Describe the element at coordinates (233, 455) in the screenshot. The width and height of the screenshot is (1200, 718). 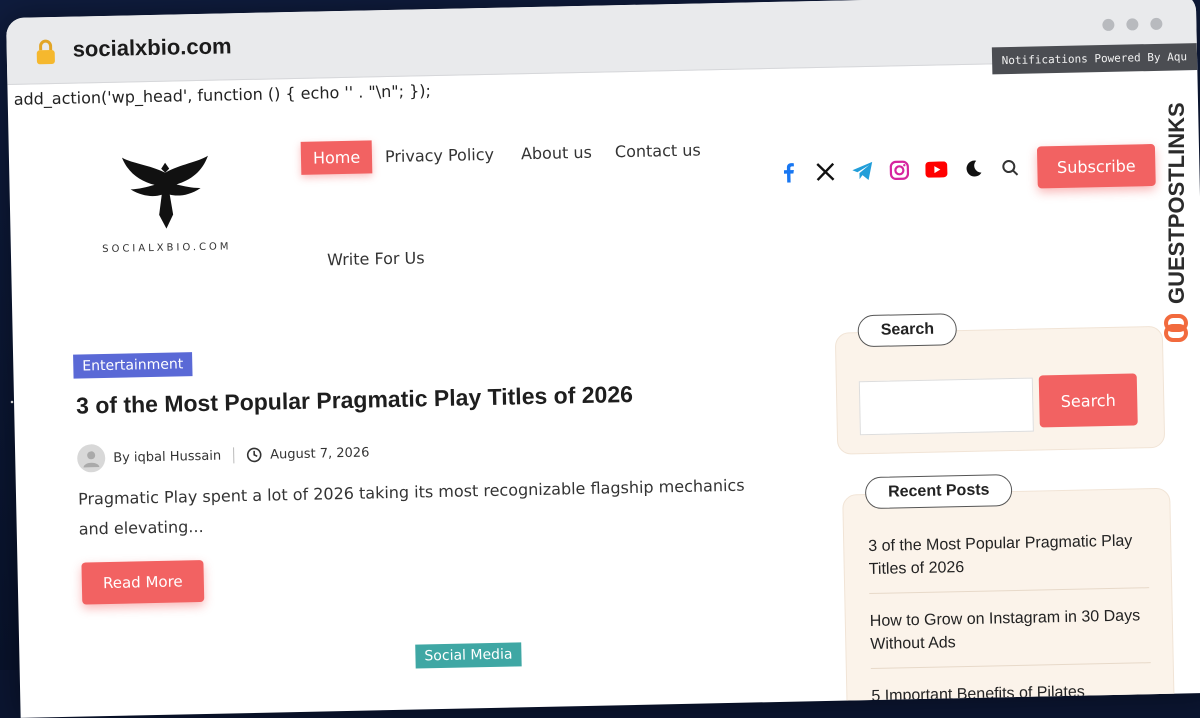
I see `meta-divider` at that location.